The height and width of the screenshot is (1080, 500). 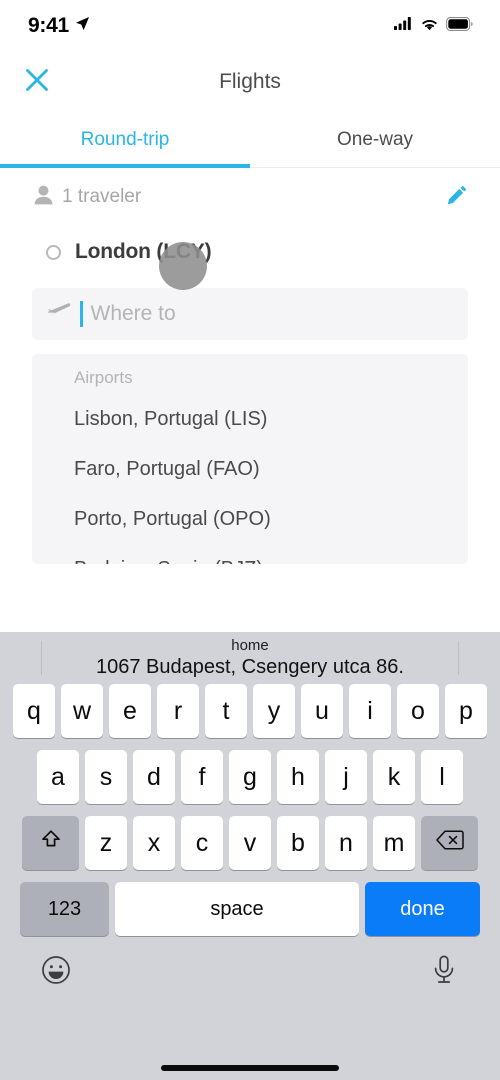 What do you see at coordinates (250, 645) in the screenshot?
I see `autofill-suggestion-title: home` at bounding box center [250, 645].